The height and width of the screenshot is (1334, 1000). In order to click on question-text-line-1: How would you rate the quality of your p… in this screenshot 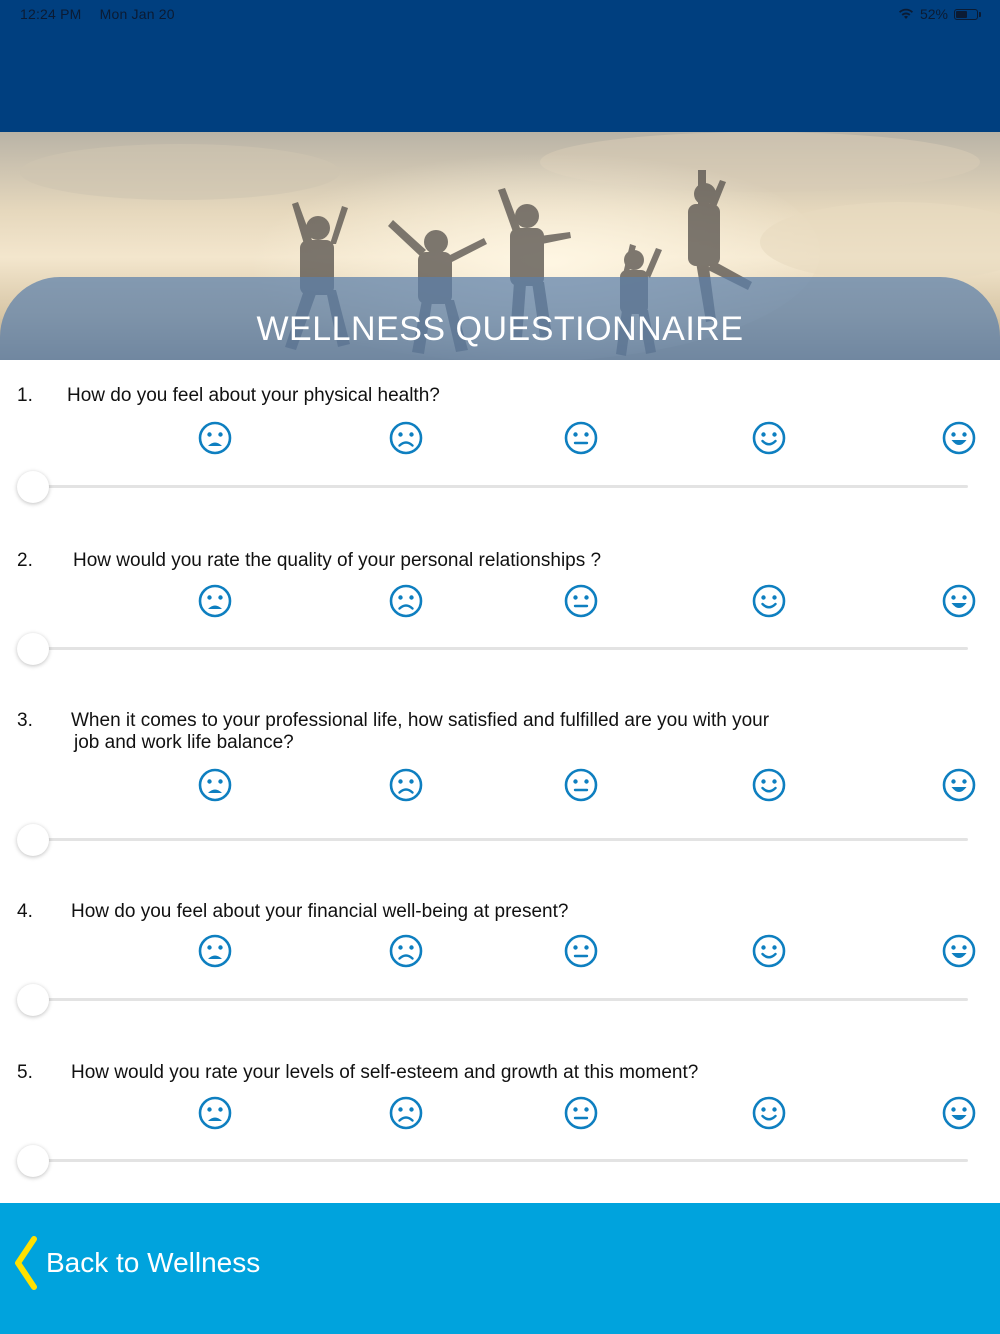, I will do `click(337, 560)`.